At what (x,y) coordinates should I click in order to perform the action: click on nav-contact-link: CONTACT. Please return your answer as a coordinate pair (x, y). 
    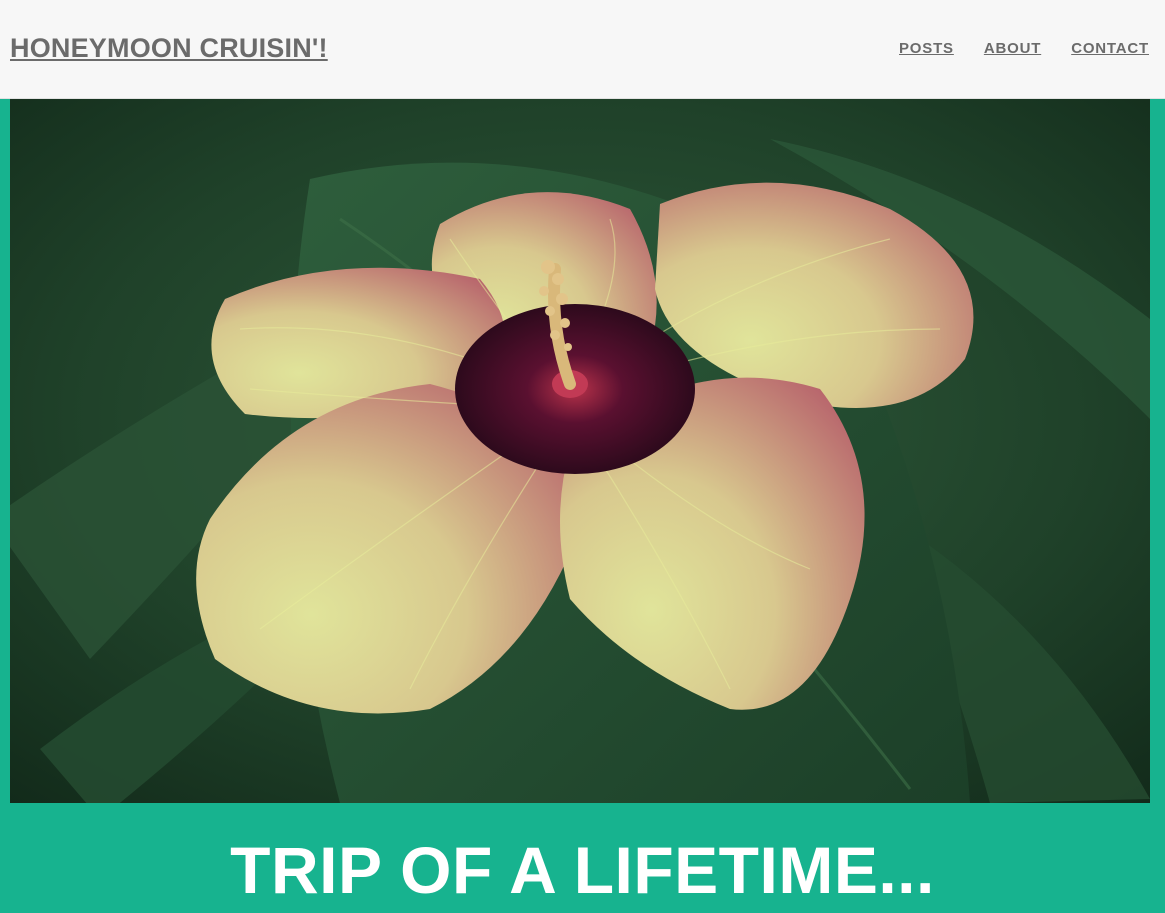
    Looking at the image, I should click on (1110, 48).